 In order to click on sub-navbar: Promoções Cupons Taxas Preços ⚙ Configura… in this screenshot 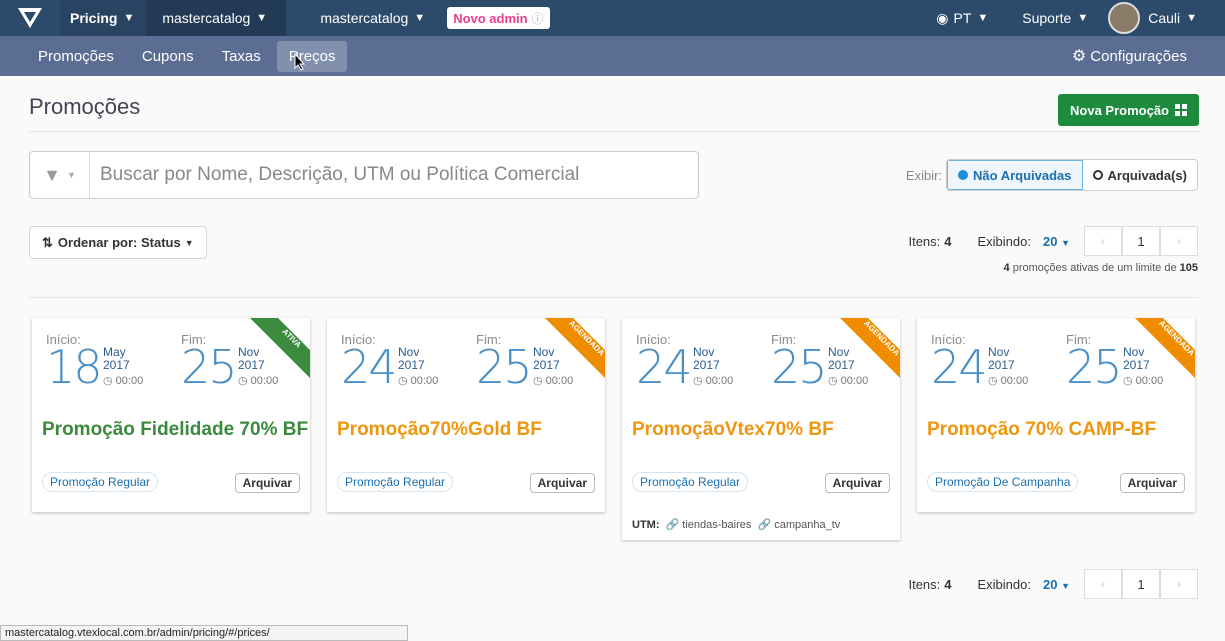, I will do `click(612, 56)`.